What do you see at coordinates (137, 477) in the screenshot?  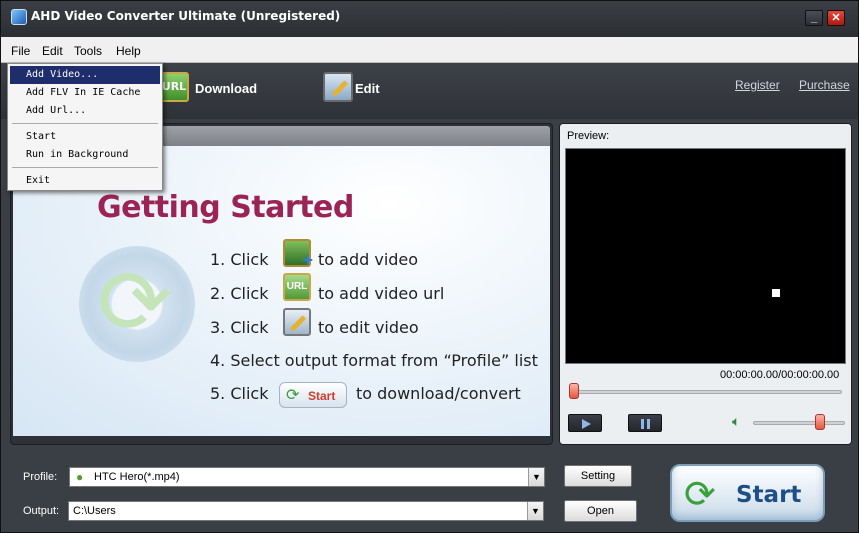 I see `profile-value: HTC Hero(*.mp4)` at bounding box center [137, 477].